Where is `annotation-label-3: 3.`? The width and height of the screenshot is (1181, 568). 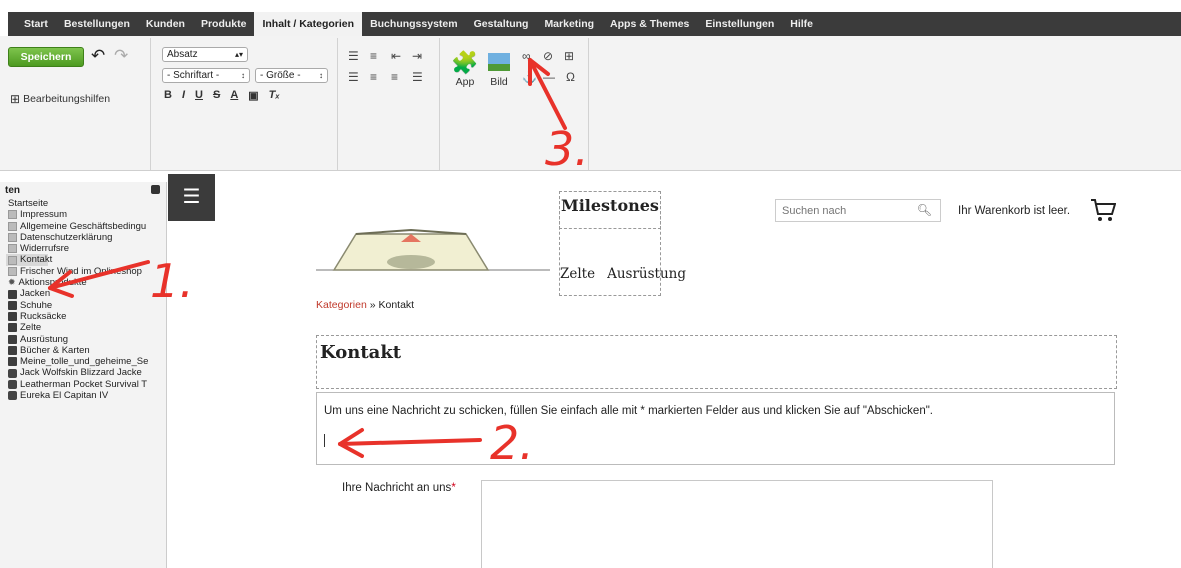 annotation-label-3: 3. is located at coordinates (567, 149).